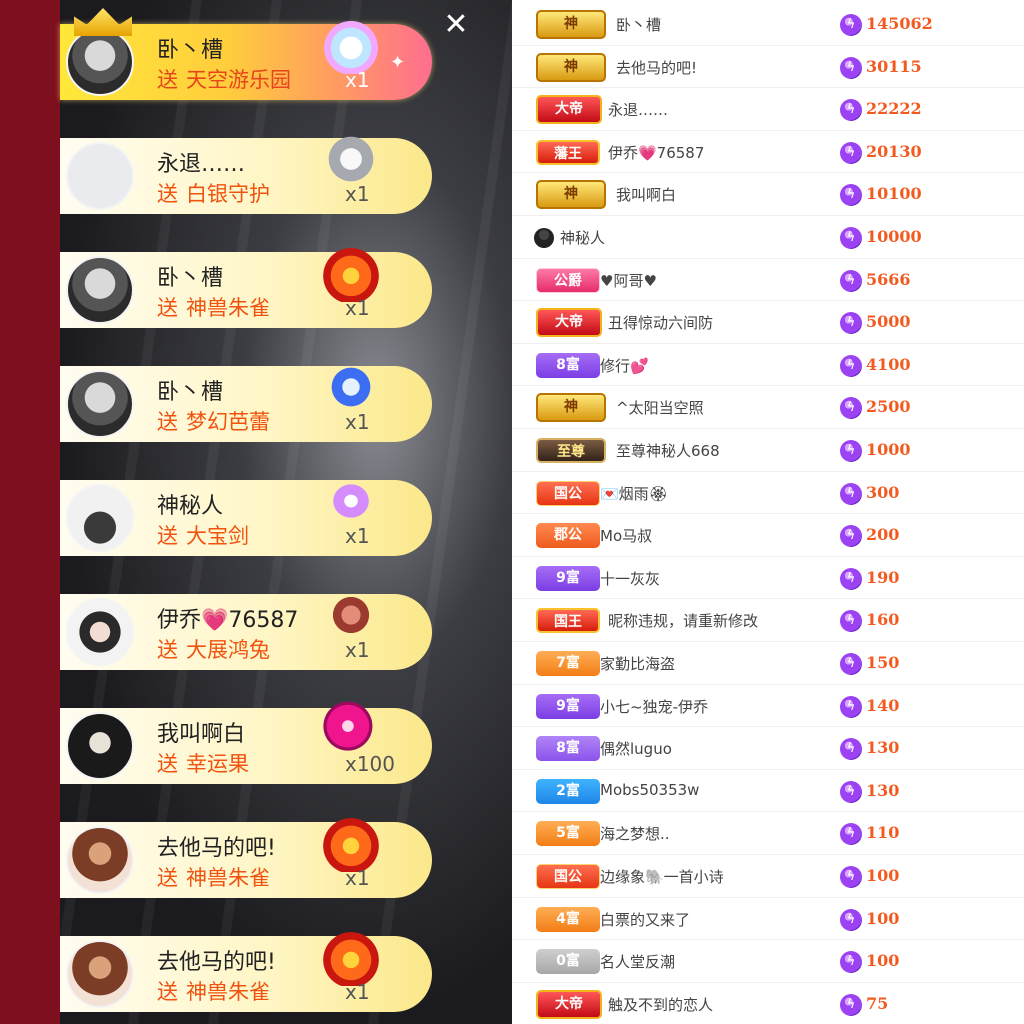 This screenshot has height=1024, width=1024. Describe the element at coordinates (768, 24) in the screenshot. I see `ranking-row: 神卧丶槽 ϟ 145062` at that location.